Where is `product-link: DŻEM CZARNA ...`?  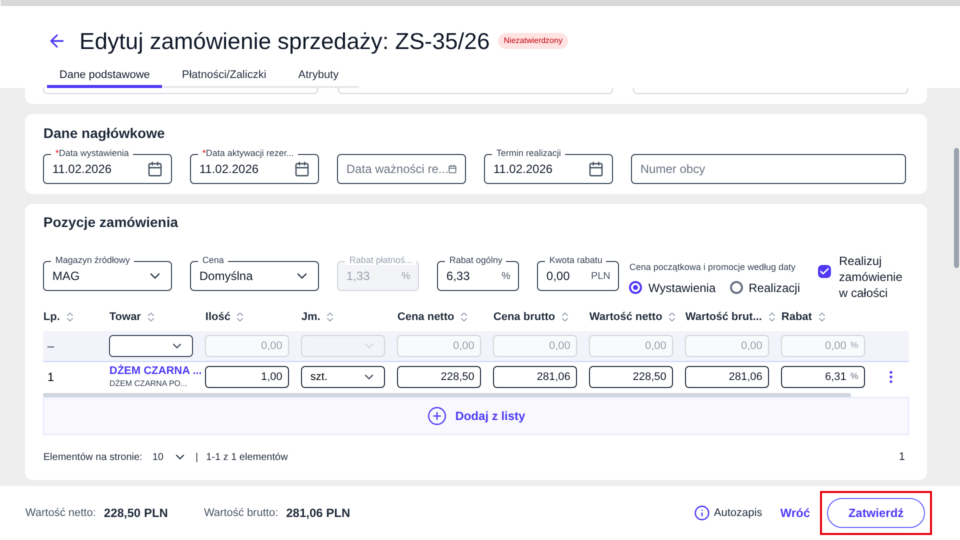
product-link: DŻEM CZARNA ... is located at coordinates (157, 372).